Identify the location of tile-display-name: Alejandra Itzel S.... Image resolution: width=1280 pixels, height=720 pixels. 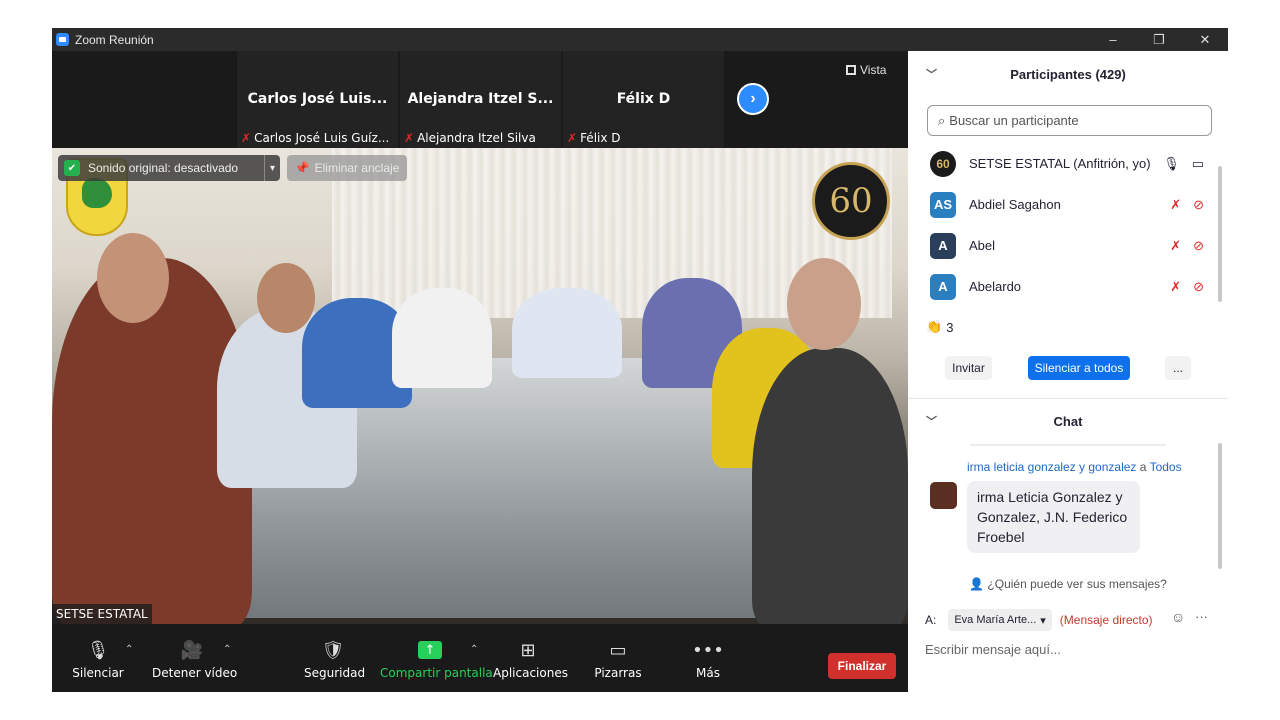
(480, 99).